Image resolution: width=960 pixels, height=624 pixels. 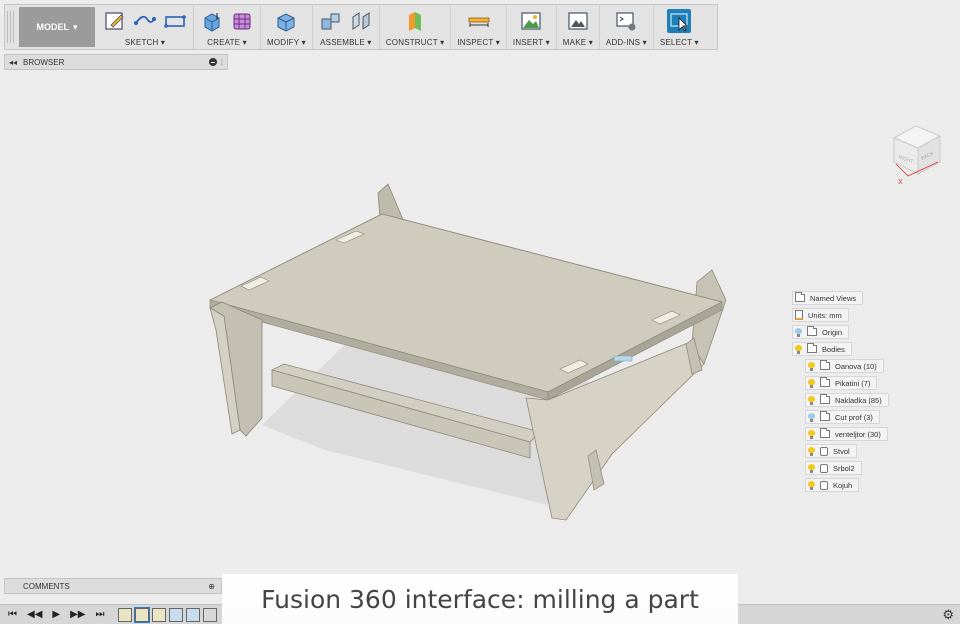 I want to click on workspace-switcher-button: MODEL ▾, so click(x=57, y=27).